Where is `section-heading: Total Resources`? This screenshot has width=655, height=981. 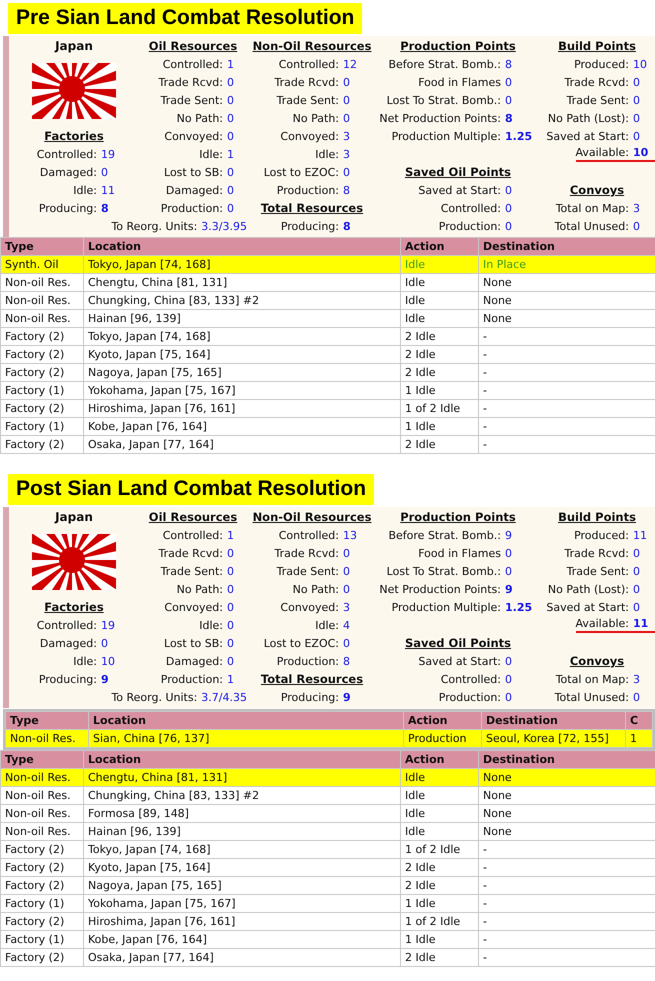
section-heading: Total Resources is located at coordinates (312, 208).